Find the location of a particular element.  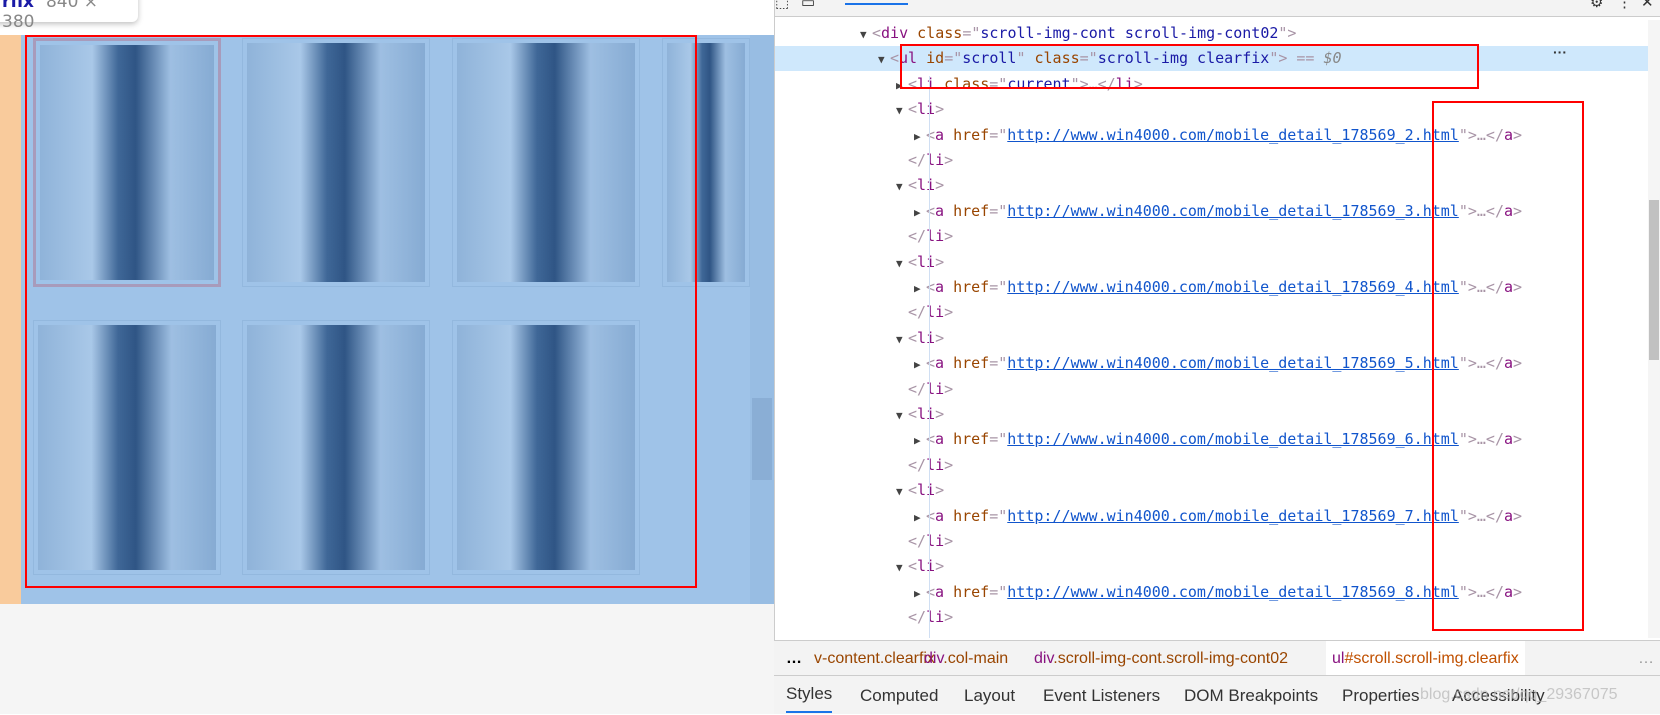

tab-performance: Performance is located at coordinates (1273, 1).